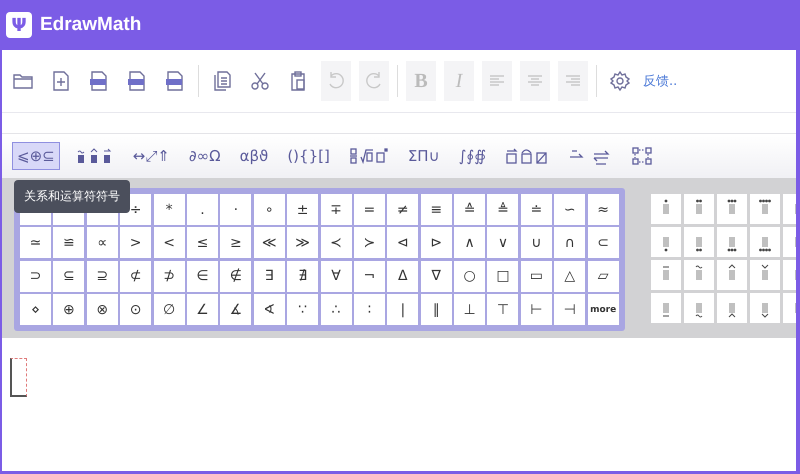  What do you see at coordinates (91, 25) in the screenshot?
I see `app-title: EdrawMath` at bounding box center [91, 25].